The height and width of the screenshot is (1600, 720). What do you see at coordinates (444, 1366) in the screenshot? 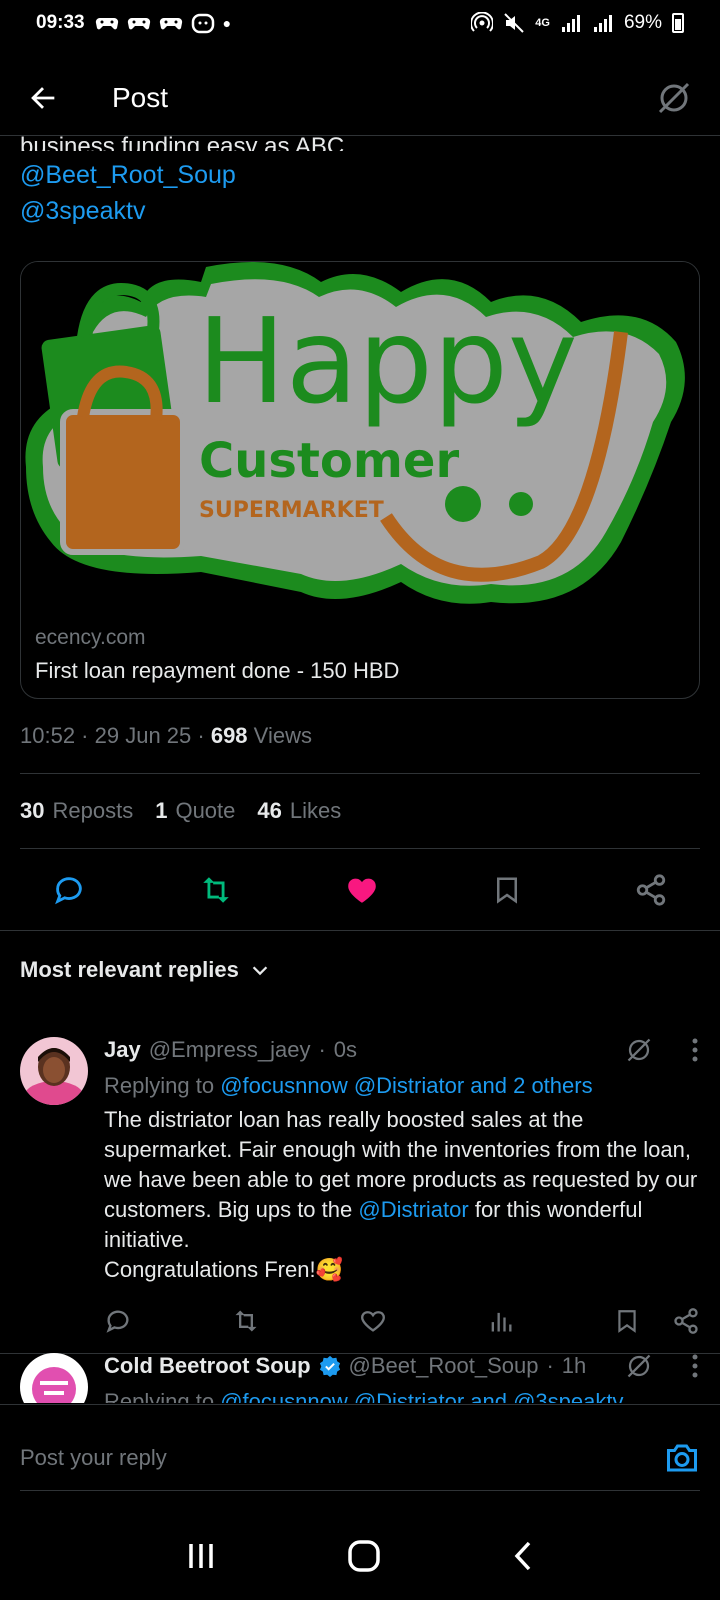
I see `reply-author-handle: @Beet_Root_Soup` at bounding box center [444, 1366].